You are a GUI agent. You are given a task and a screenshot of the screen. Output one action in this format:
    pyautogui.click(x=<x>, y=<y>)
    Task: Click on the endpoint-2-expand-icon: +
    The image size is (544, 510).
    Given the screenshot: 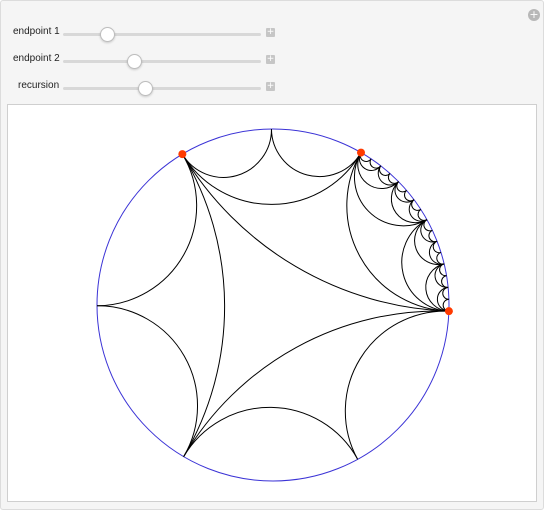 What is the action you would take?
    pyautogui.click(x=270, y=59)
    